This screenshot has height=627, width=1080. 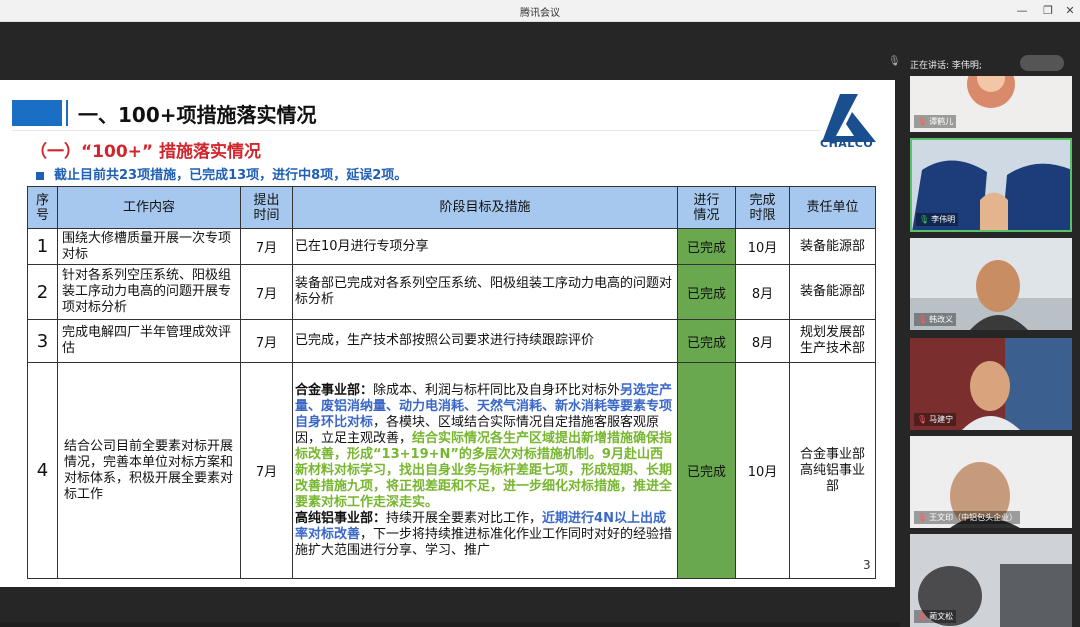 What do you see at coordinates (1048, 11) in the screenshot?
I see `maximize-button: ❐` at bounding box center [1048, 11].